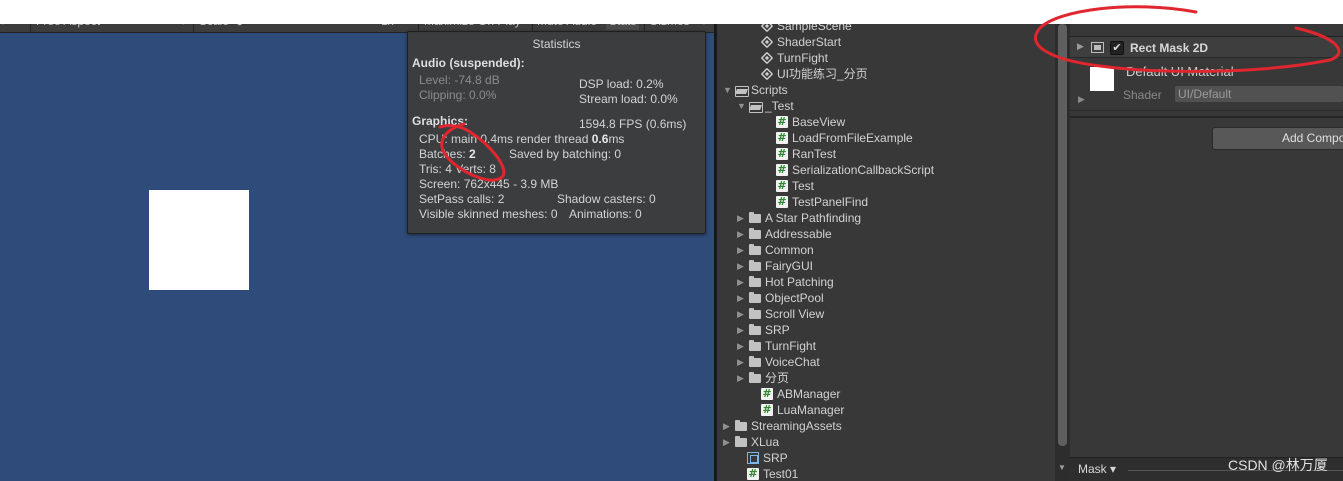 Image resolution: width=1343 pixels, height=481 pixels. What do you see at coordinates (806, 29) in the screenshot?
I see `tree-item: SampleScene` at bounding box center [806, 29].